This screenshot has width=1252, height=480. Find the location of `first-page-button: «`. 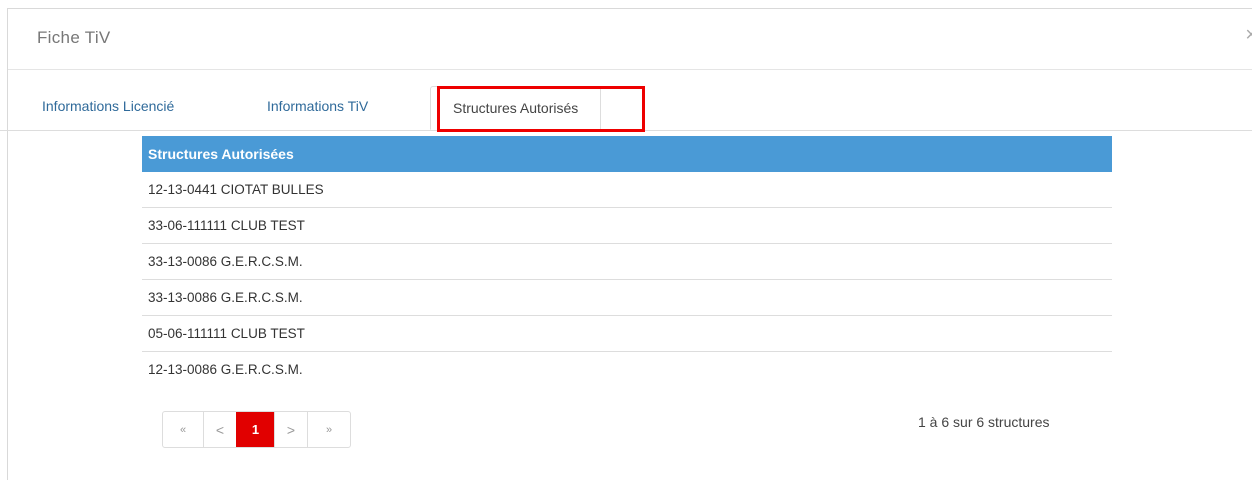

first-page-button: « is located at coordinates (183, 429).